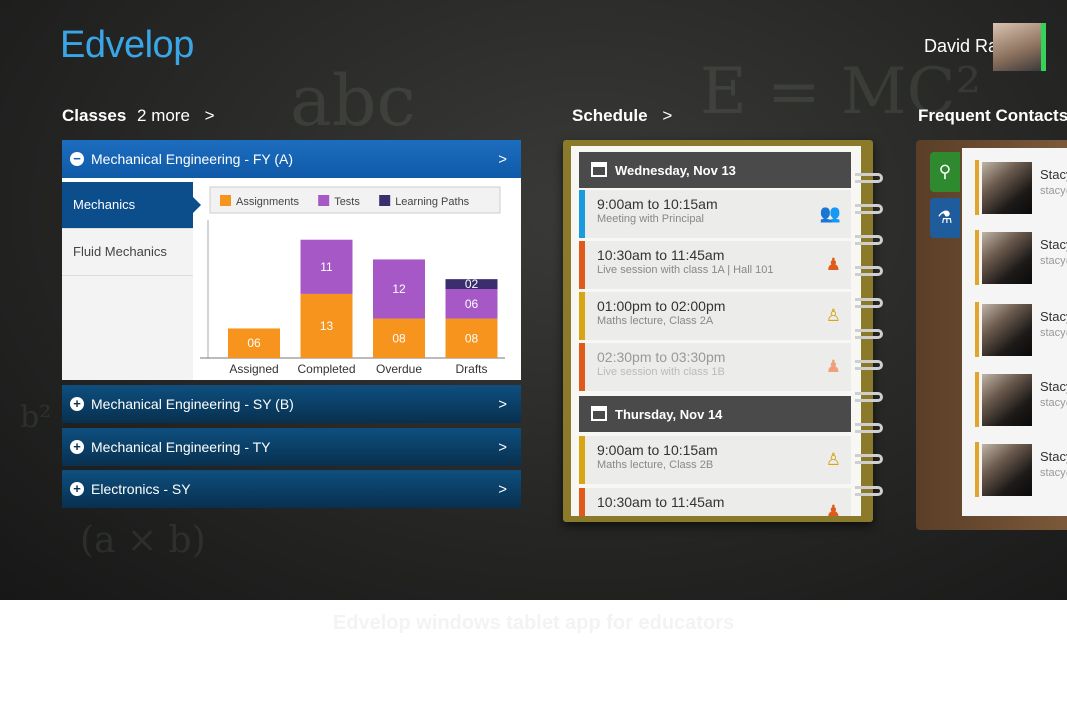 The height and width of the screenshot is (720, 1067). I want to click on contacts-title: Frequent Contacts, so click(992, 115).